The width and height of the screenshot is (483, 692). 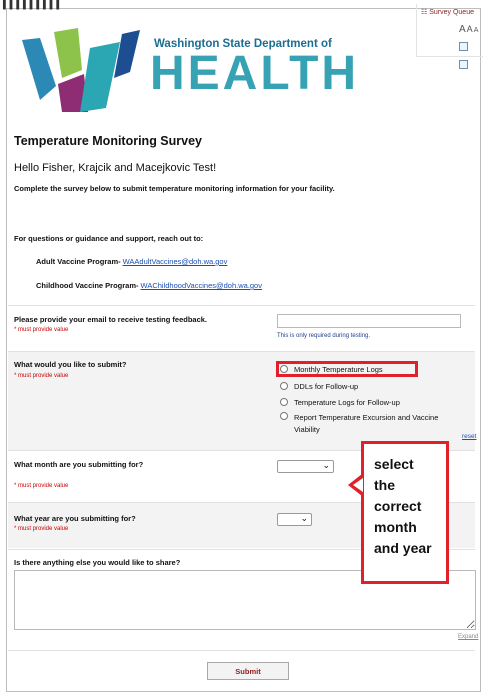 I want to click on logo-health-text: HEALTH, so click(x=255, y=73).